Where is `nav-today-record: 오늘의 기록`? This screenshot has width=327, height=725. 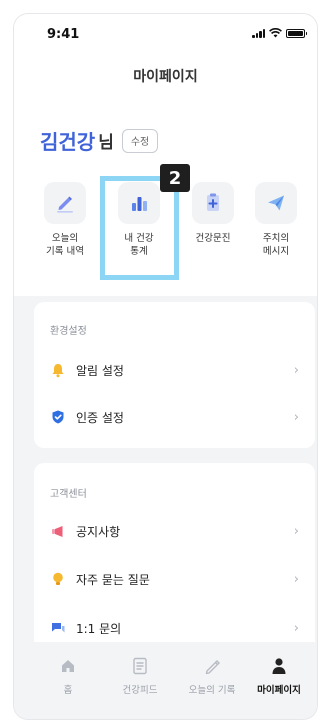
nav-today-record: 오늘의 기록 is located at coordinates (212, 676).